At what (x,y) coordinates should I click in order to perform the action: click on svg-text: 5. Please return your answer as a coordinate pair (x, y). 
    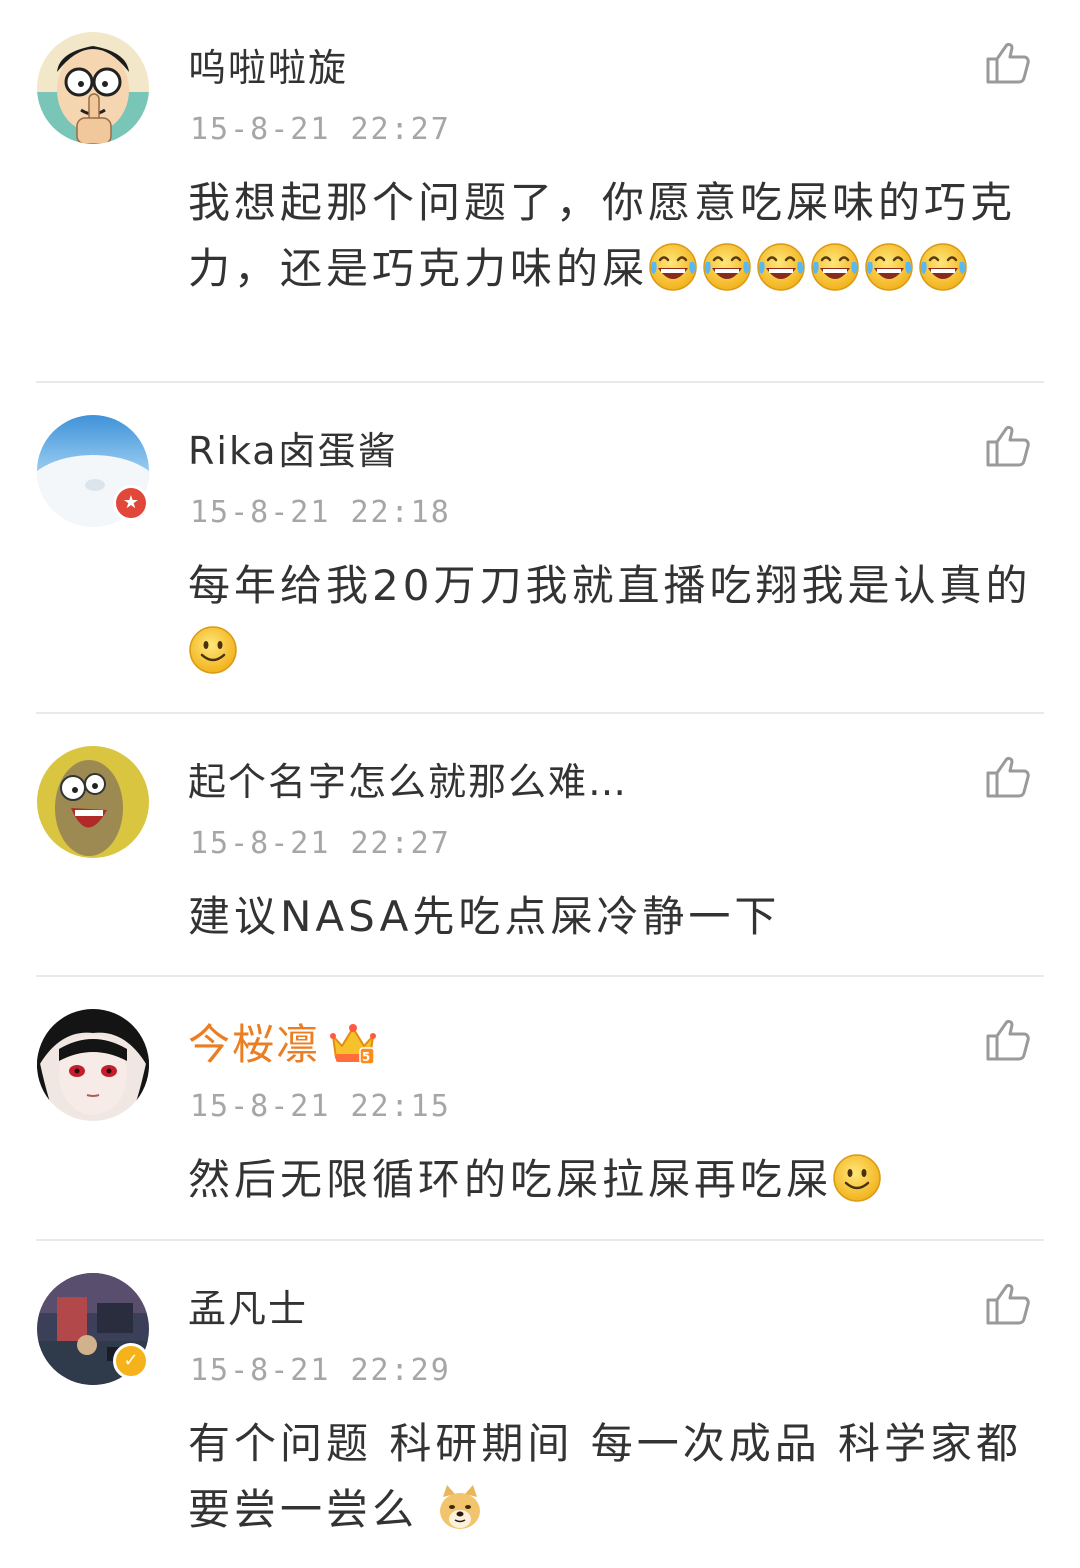
    Looking at the image, I should click on (367, 1057).